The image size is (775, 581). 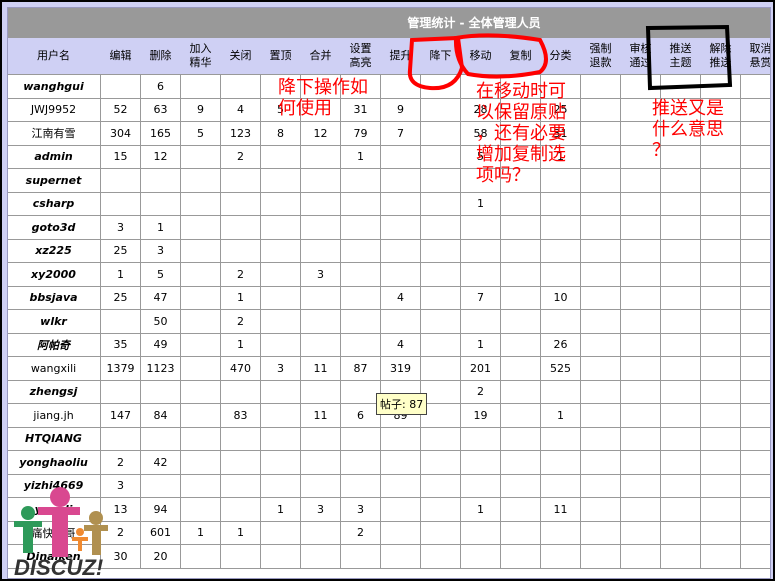 I want to click on black-box-push, so click(x=689, y=57).